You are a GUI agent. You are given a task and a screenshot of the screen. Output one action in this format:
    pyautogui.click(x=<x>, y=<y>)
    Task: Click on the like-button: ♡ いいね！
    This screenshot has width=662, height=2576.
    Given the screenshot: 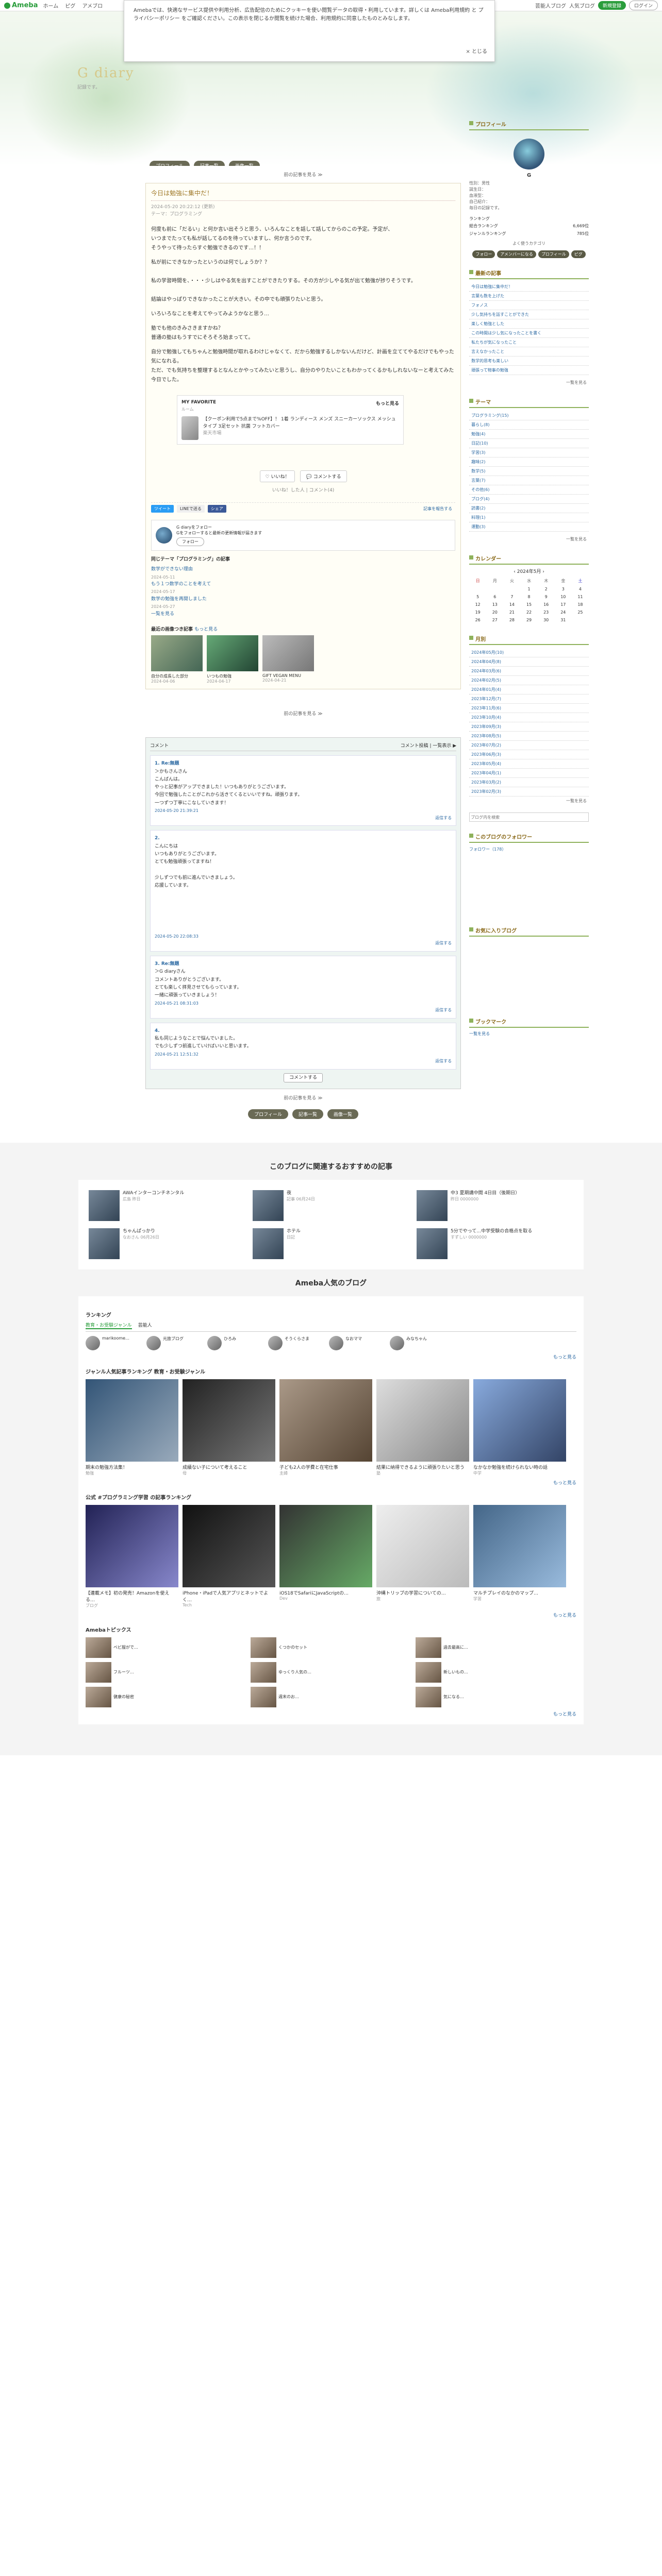 What is the action you would take?
    pyautogui.click(x=277, y=476)
    